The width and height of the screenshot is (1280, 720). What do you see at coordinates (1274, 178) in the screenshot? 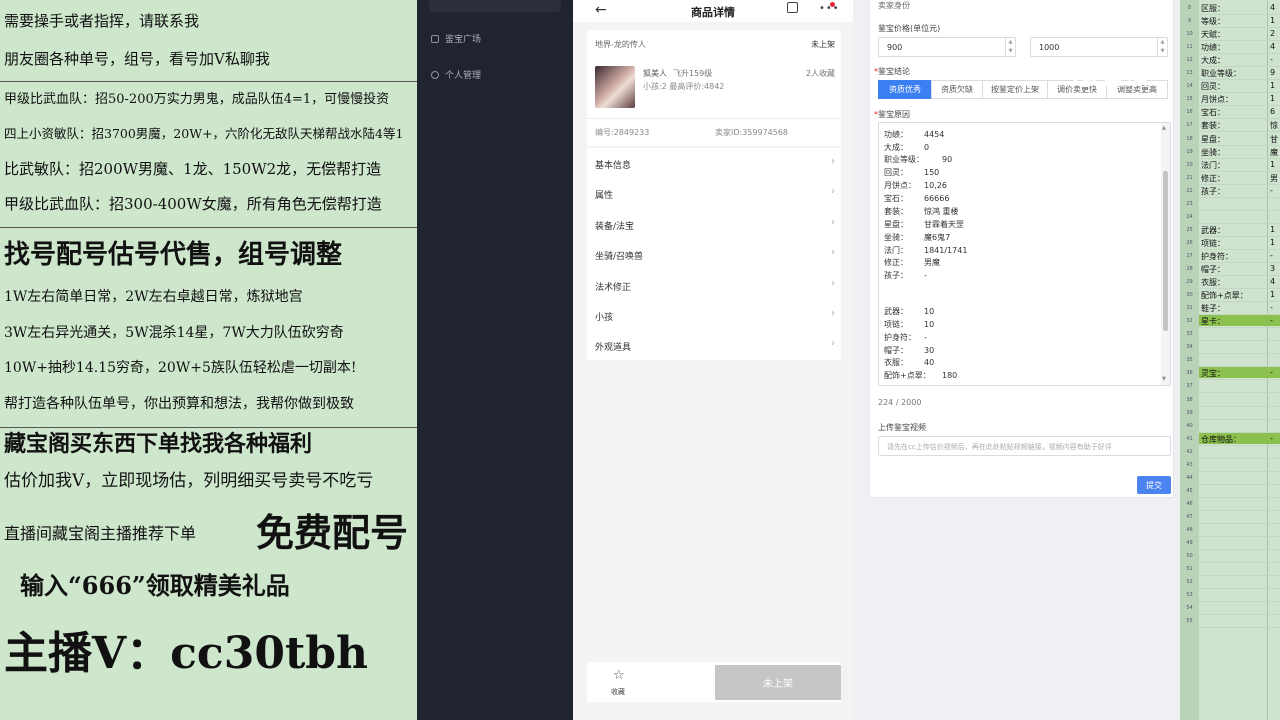
I see `sheet-cell: 男` at bounding box center [1274, 178].